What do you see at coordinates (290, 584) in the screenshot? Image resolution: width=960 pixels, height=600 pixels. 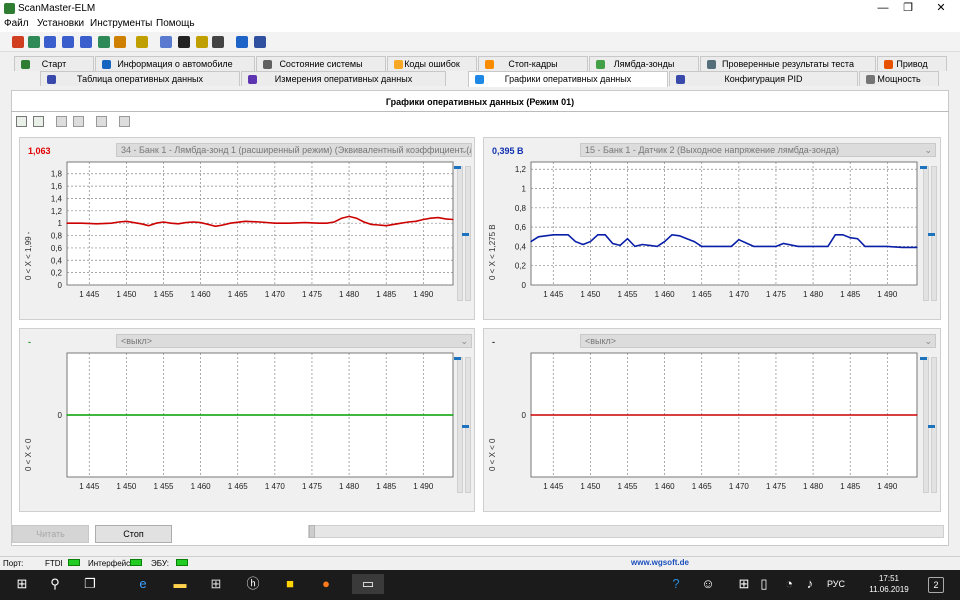 I see `notes-icon: ■` at bounding box center [290, 584].